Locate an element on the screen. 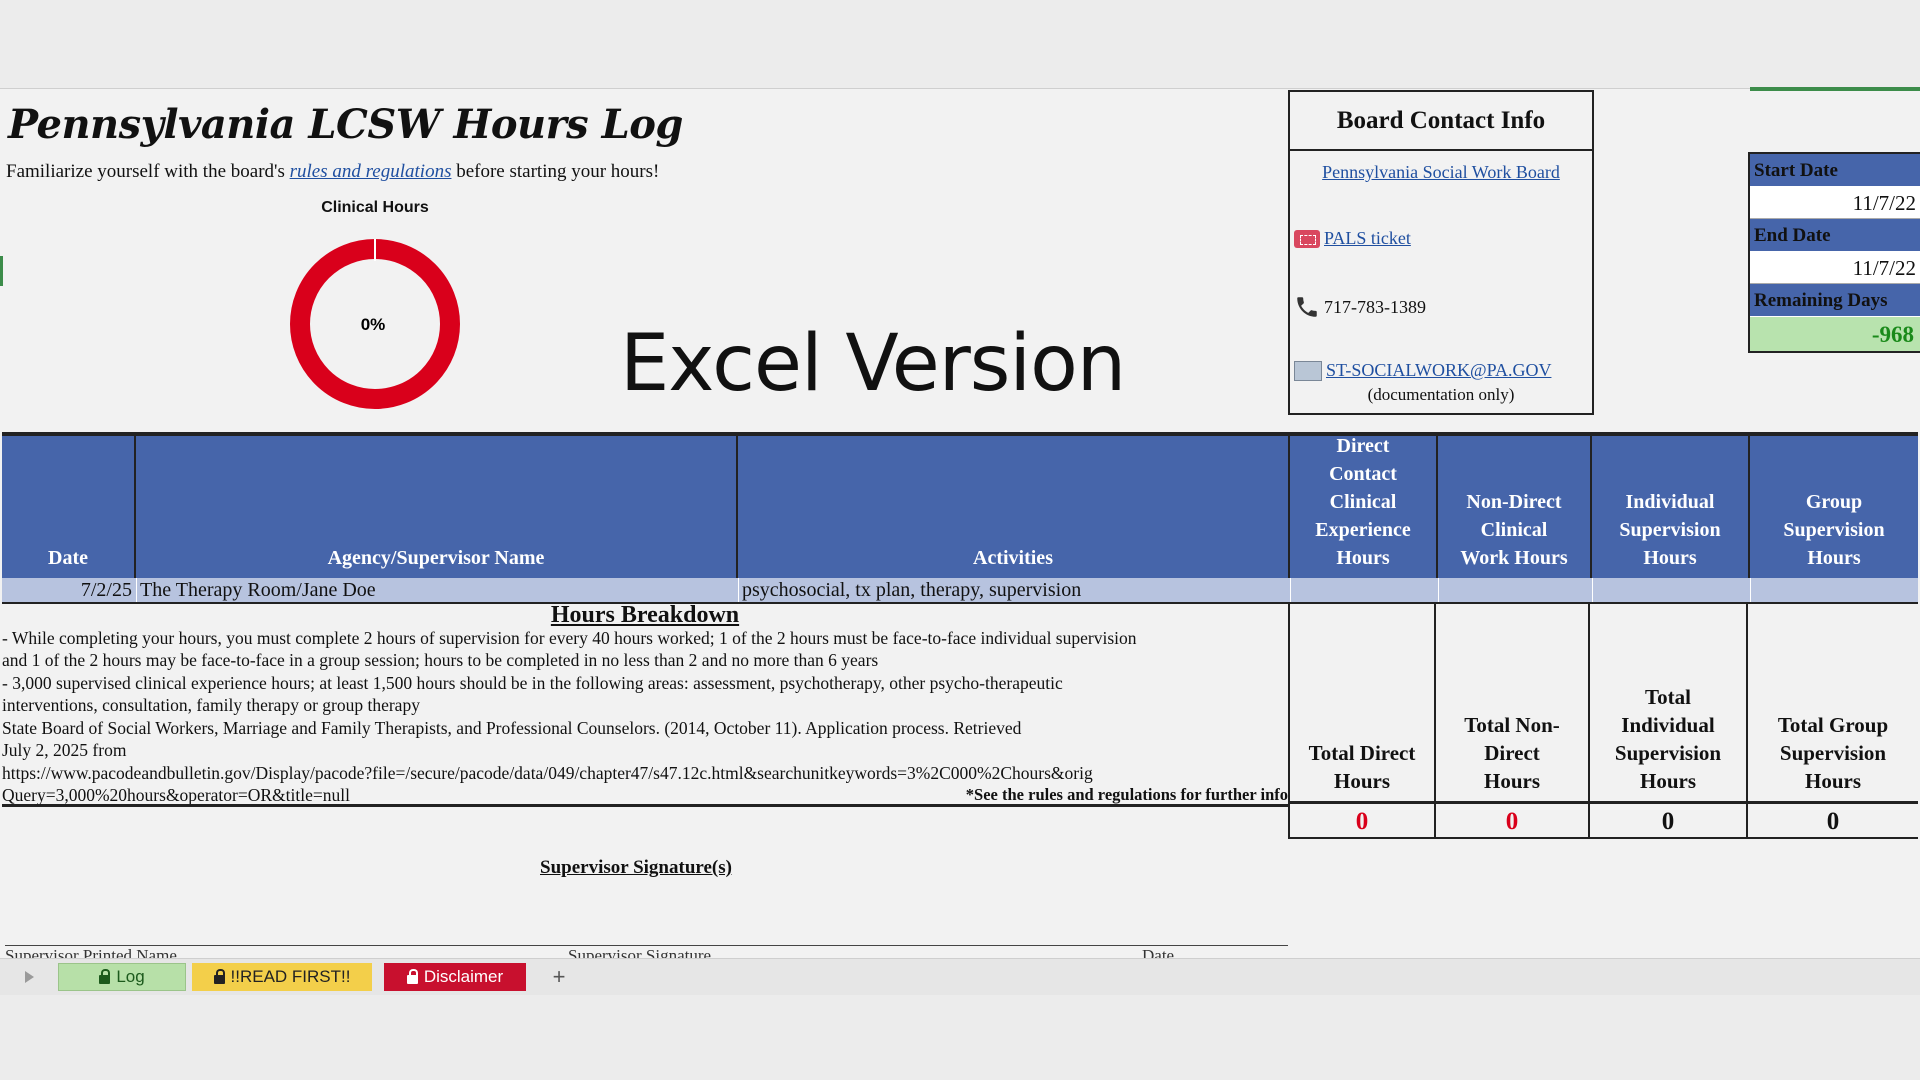 This screenshot has width=1920, height=1080. tab-log: Log is located at coordinates (122, 977).